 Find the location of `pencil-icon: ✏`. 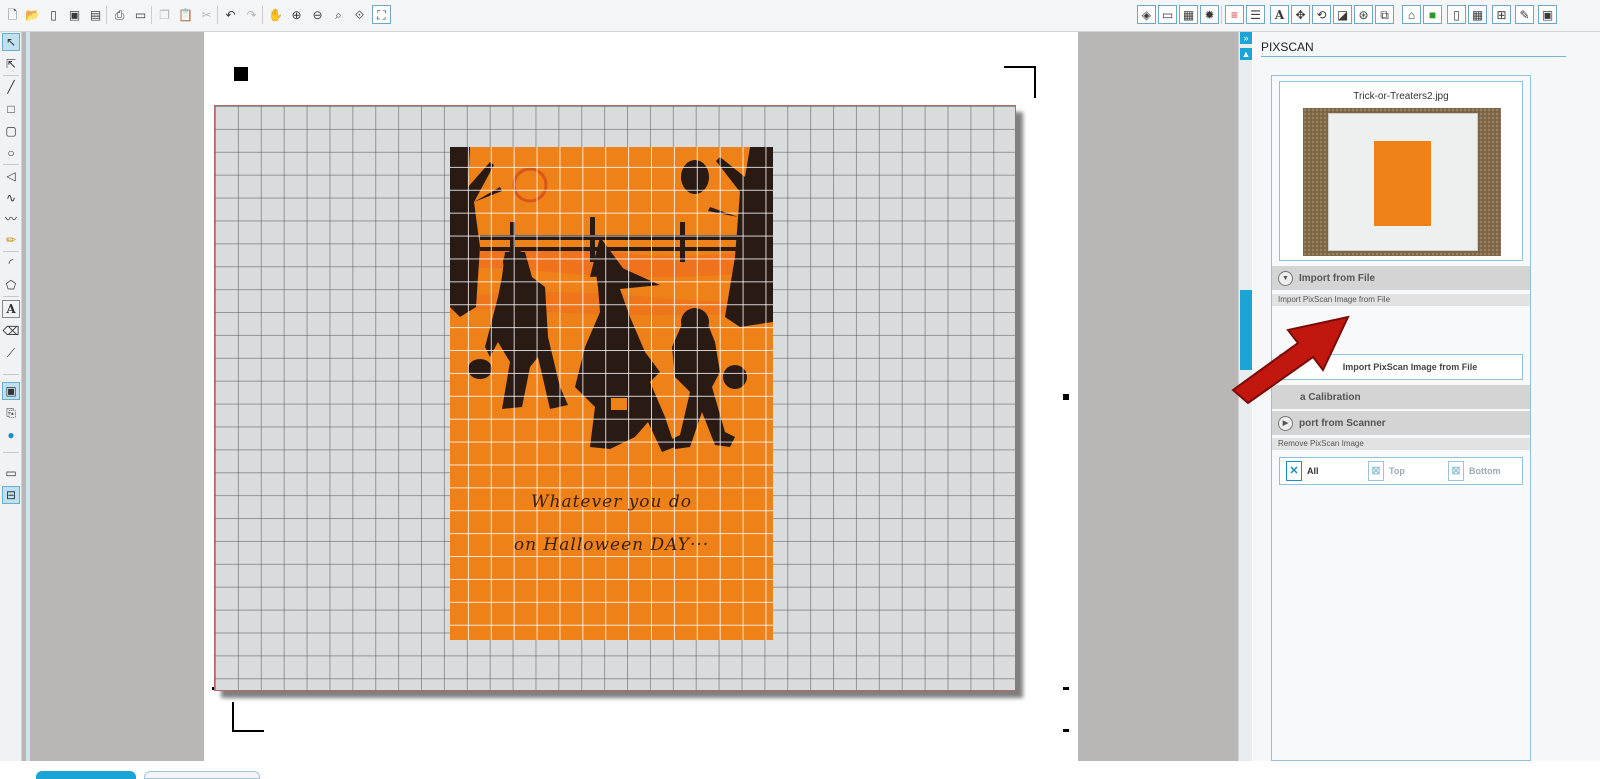

pencil-icon: ✏ is located at coordinates (11, 240).